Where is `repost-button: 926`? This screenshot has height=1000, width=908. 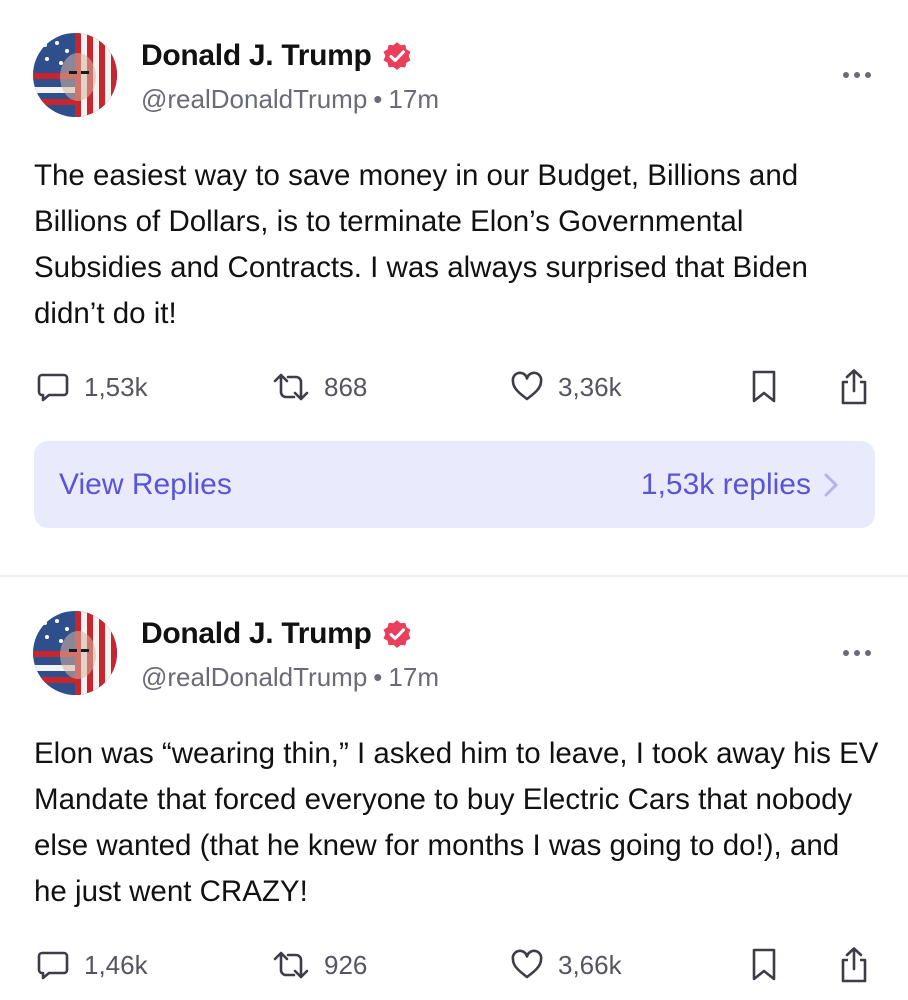
repost-button: 926 is located at coordinates (319, 965).